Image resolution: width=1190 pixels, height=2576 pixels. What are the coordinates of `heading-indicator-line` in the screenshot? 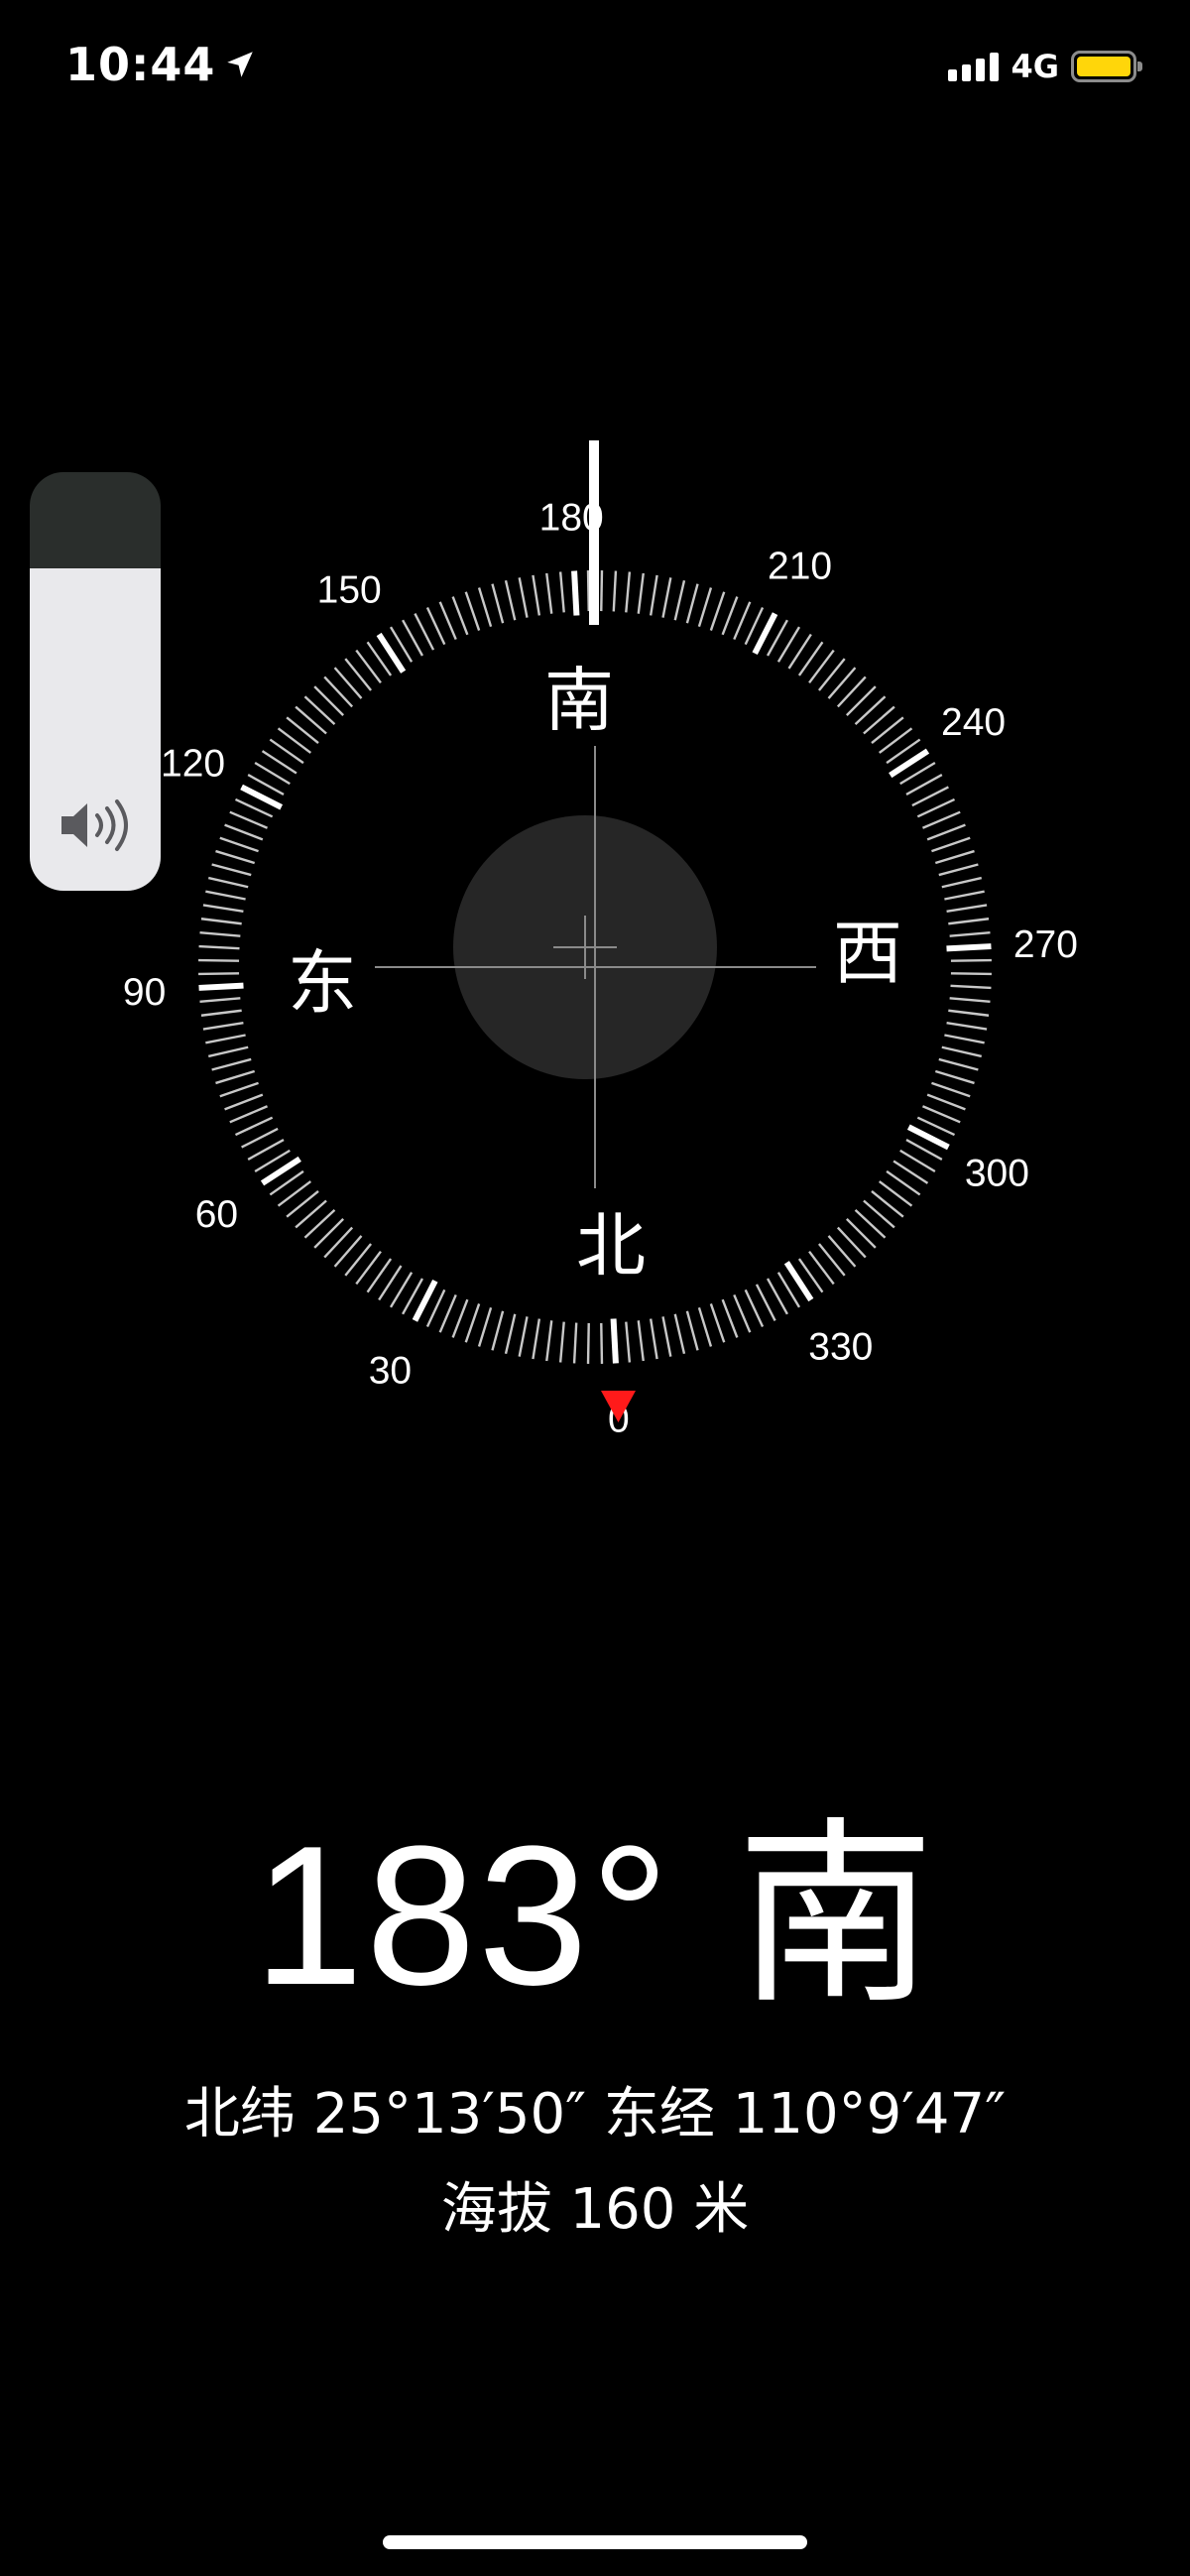 It's located at (594, 532).